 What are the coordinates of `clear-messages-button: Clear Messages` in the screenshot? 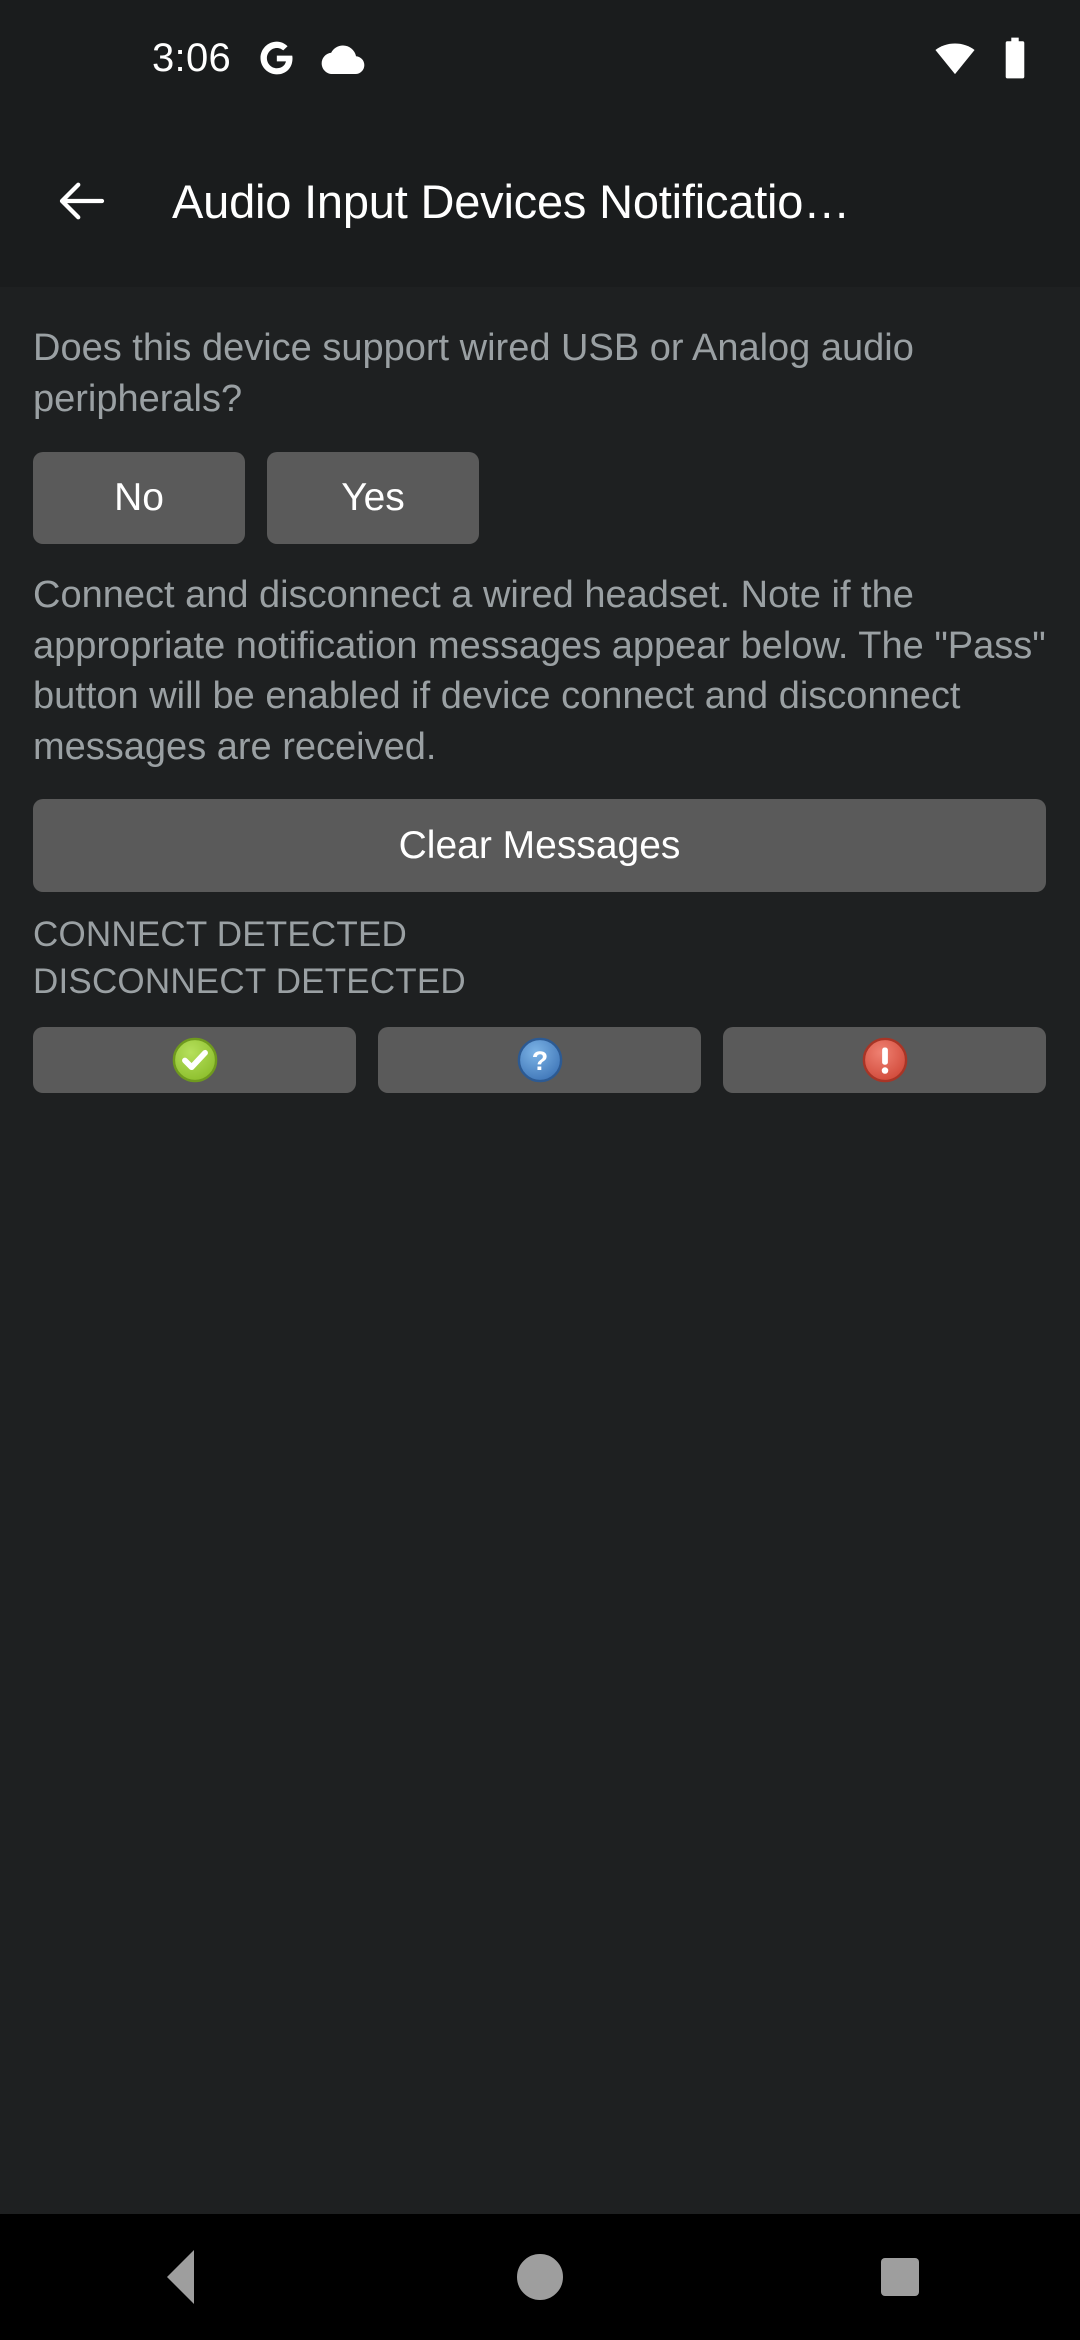 It's located at (539, 846).